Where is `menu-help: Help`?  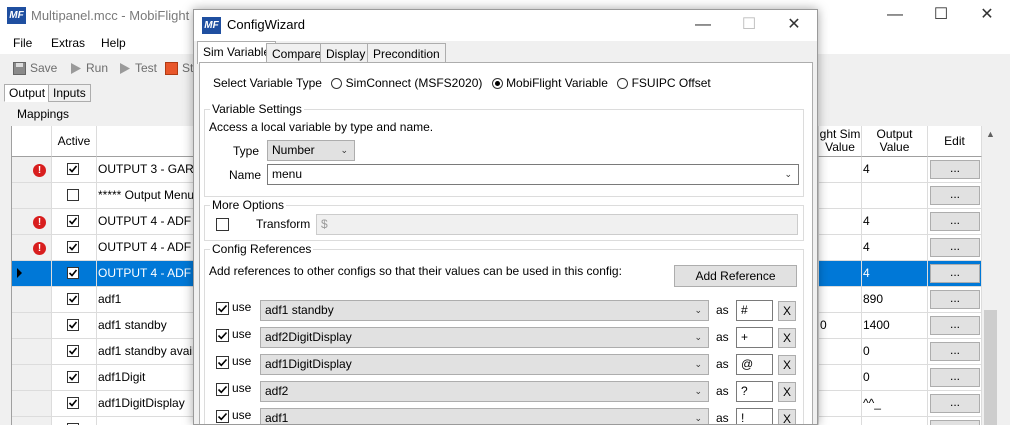
menu-help: Help is located at coordinates (113, 43).